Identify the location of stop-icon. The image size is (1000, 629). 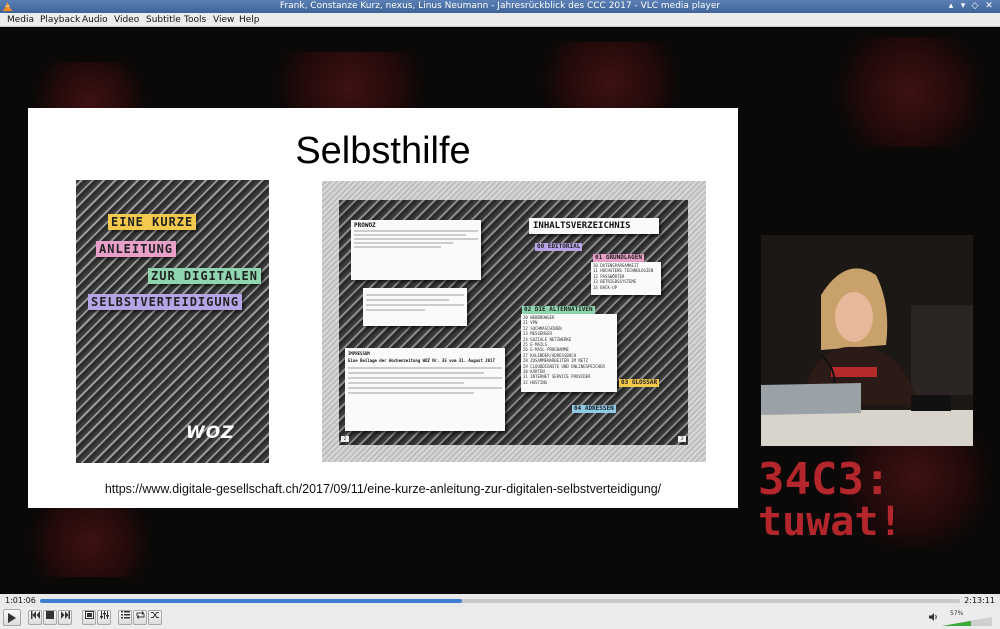
(50, 615).